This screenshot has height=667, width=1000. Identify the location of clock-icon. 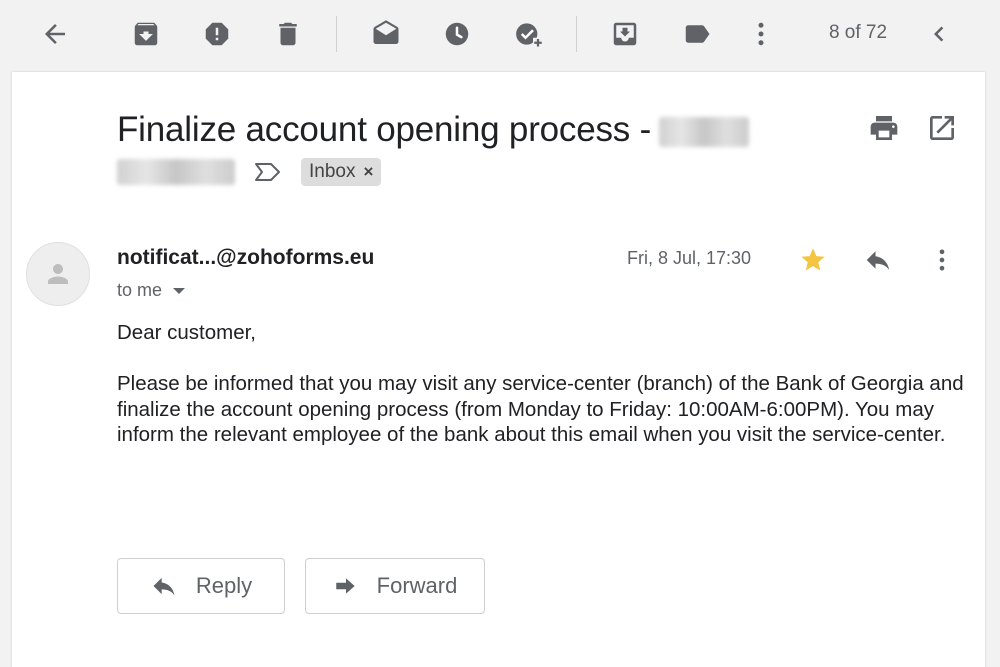
(457, 34).